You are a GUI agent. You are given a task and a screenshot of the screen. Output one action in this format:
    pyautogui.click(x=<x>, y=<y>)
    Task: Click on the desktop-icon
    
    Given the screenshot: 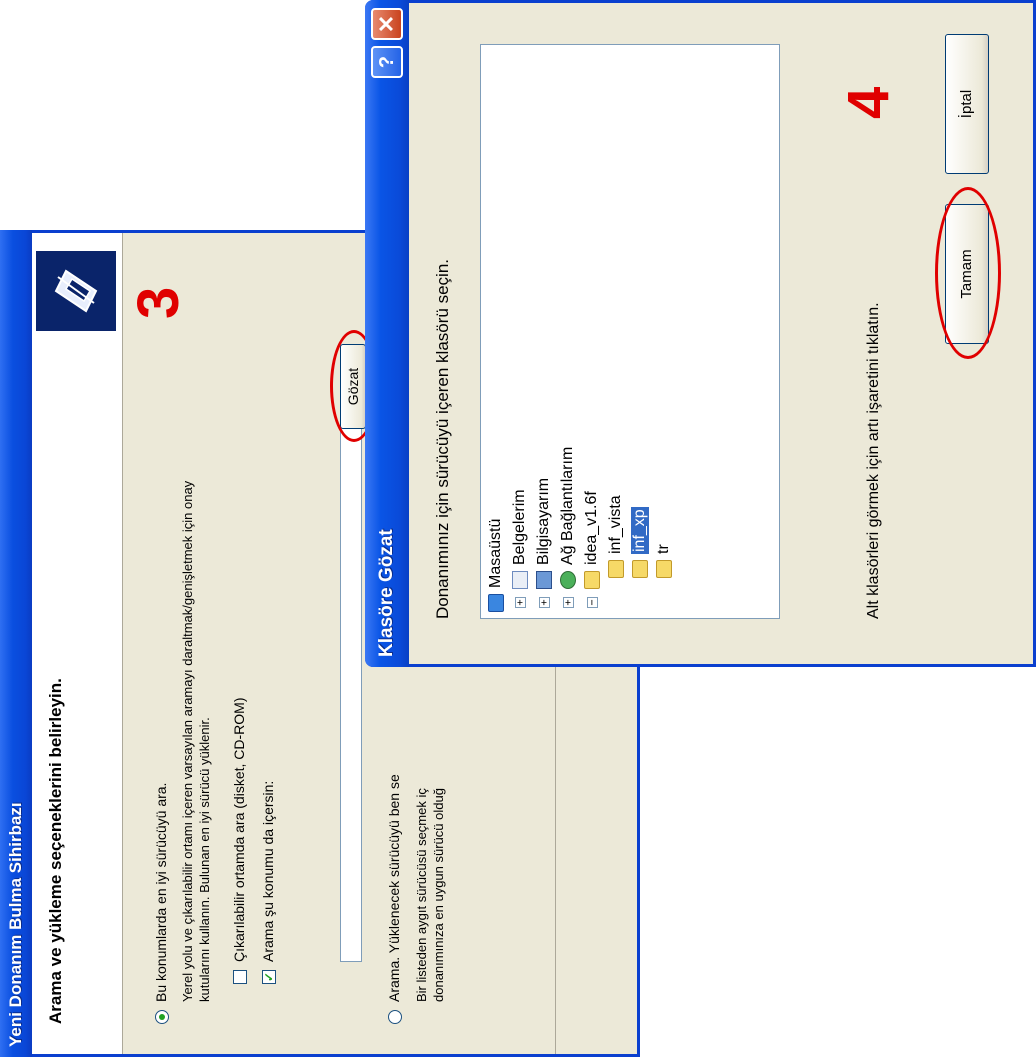 What is the action you would take?
    pyautogui.click(x=496, y=603)
    